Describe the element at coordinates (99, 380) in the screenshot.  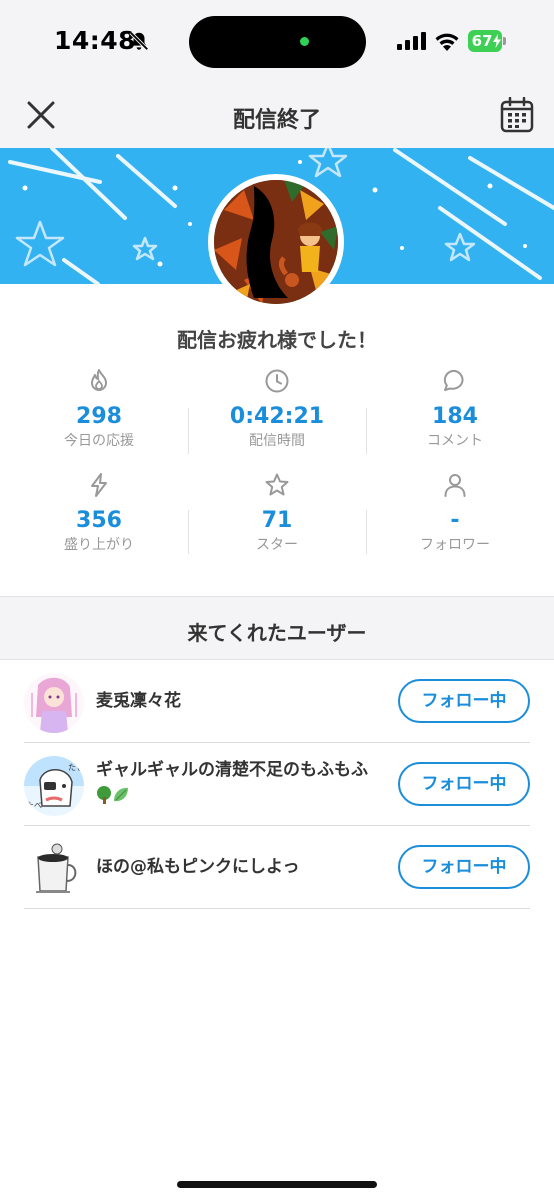
I see `flame-icon` at that location.